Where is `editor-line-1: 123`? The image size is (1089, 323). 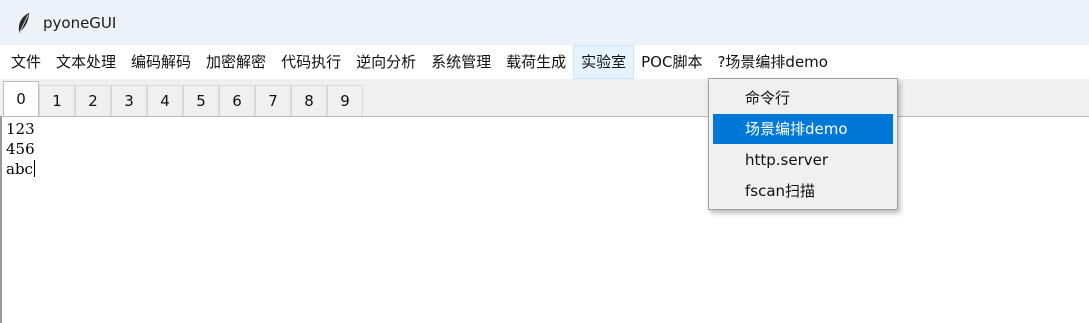
editor-line-1: 123 is located at coordinates (20, 129).